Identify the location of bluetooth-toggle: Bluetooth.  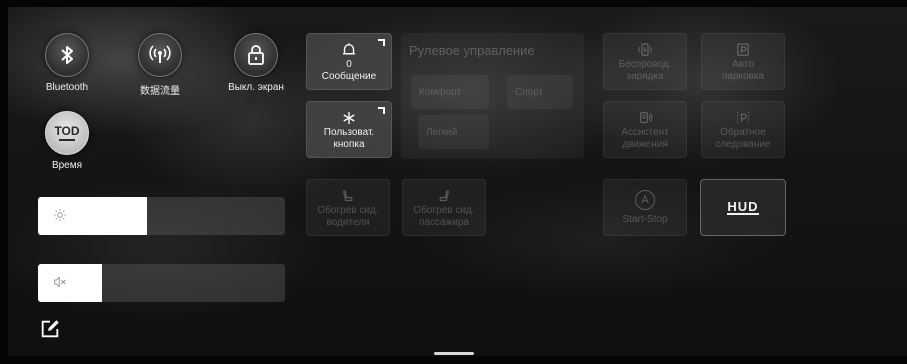
(67, 63).